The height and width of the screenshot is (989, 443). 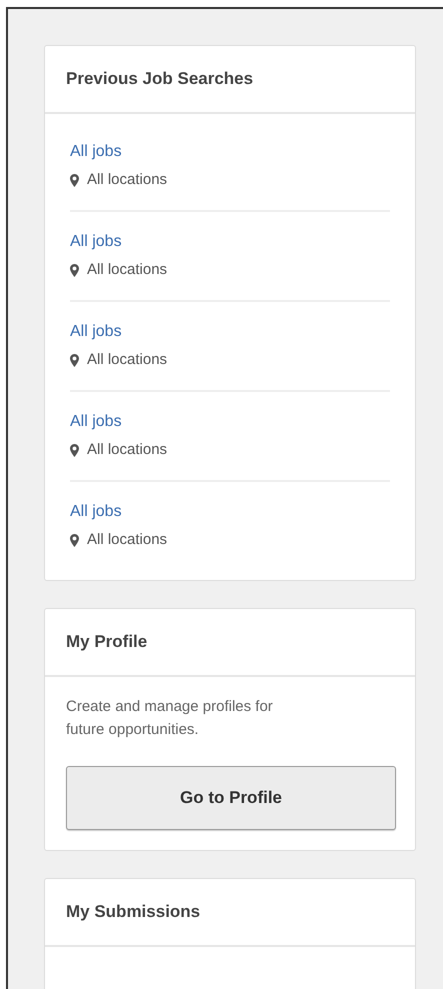 What do you see at coordinates (107, 642) in the screenshot?
I see `card-title: My Profile` at bounding box center [107, 642].